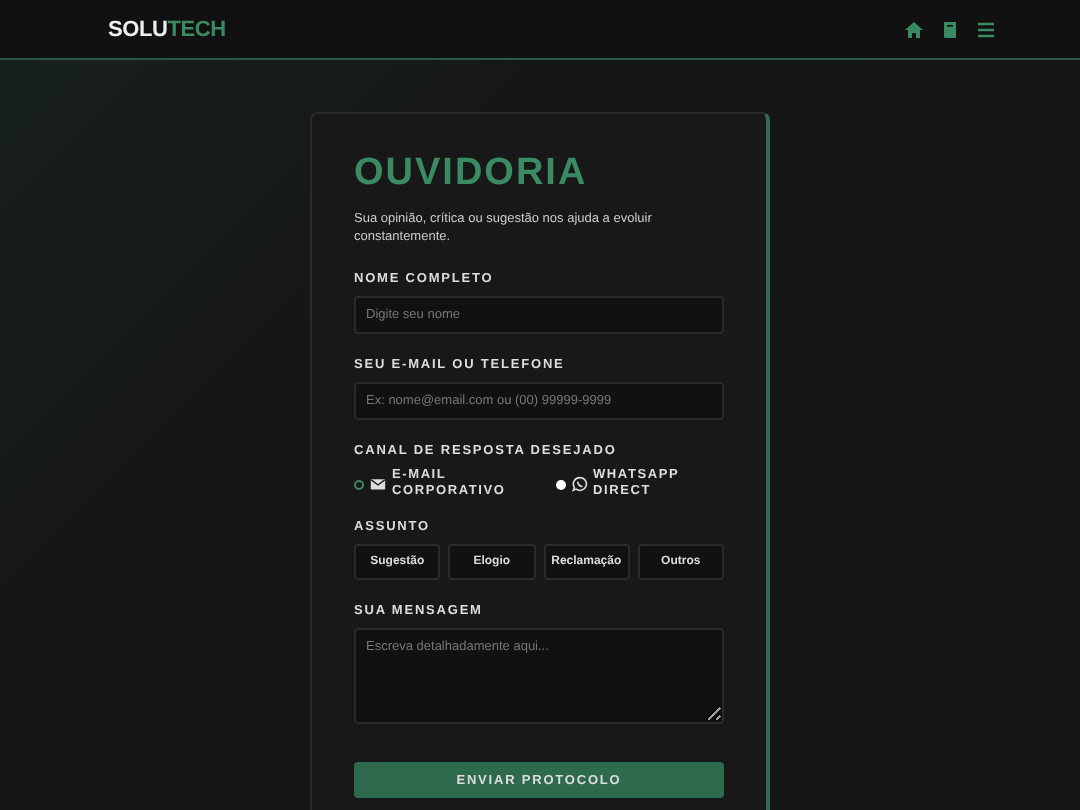  What do you see at coordinates (579, 484) in the screenshot?
I see `chat-bubble-icon` at bounding box center [579, 484].